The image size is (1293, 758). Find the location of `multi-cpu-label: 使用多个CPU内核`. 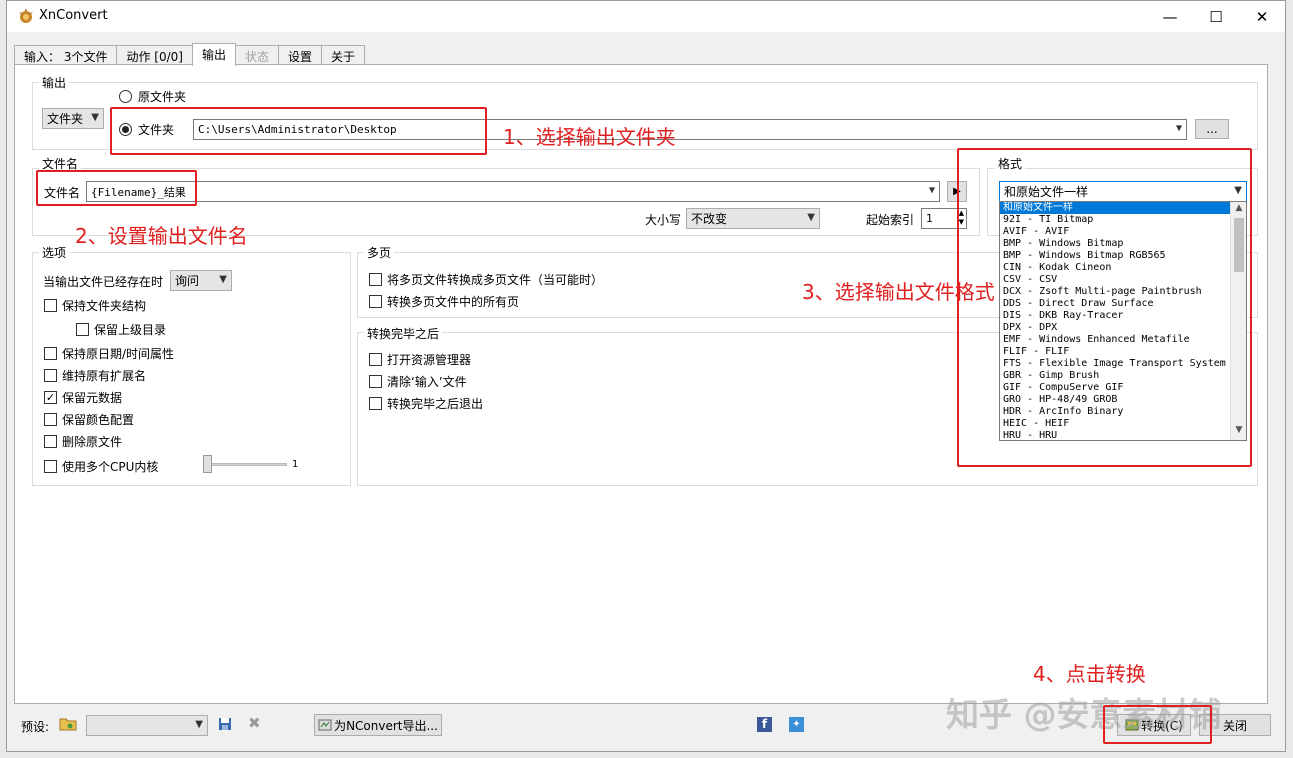

multi-cpu-label: 使用多个CPU内核 is located at coordinates (110, 467).